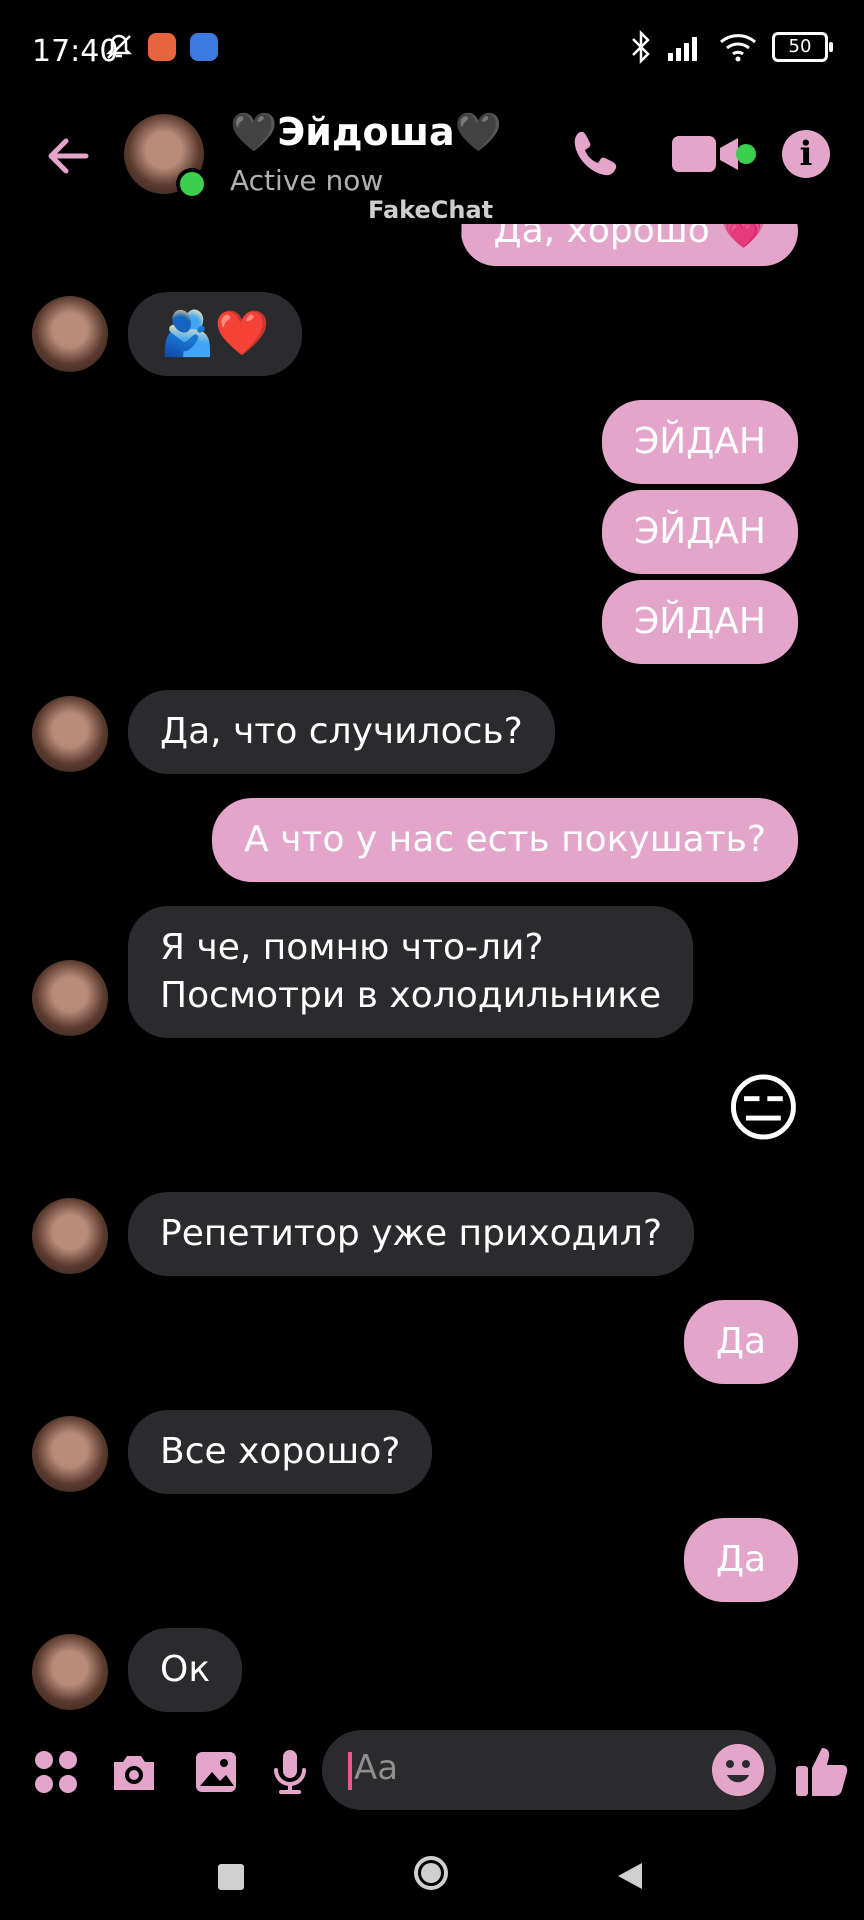 The height and width of the screenshot is (1920, 864). Describe the element at coordinates (738, 48) in the screenshot. I see `wifi-icon` at that location.